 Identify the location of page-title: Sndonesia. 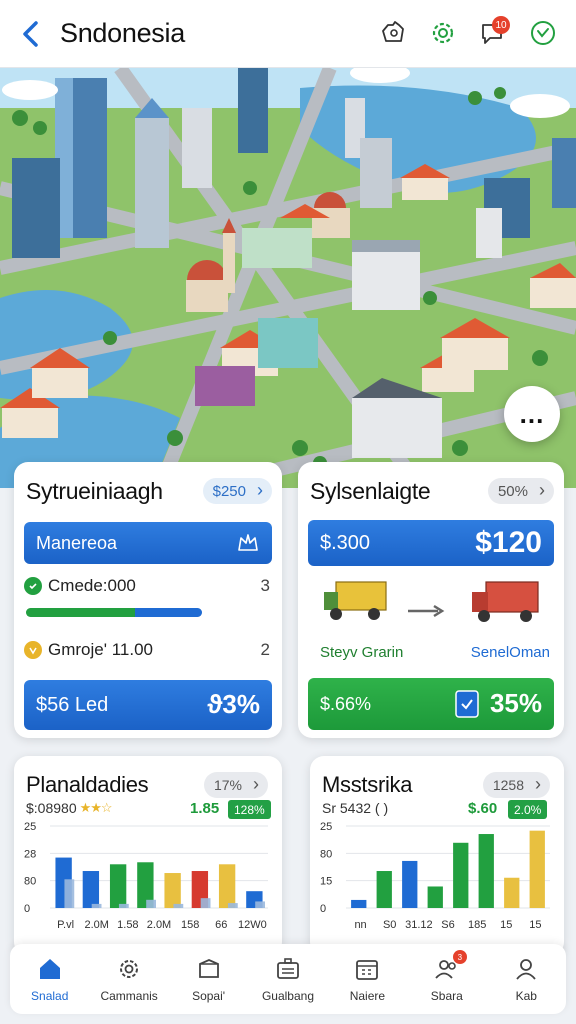
(122, 33).